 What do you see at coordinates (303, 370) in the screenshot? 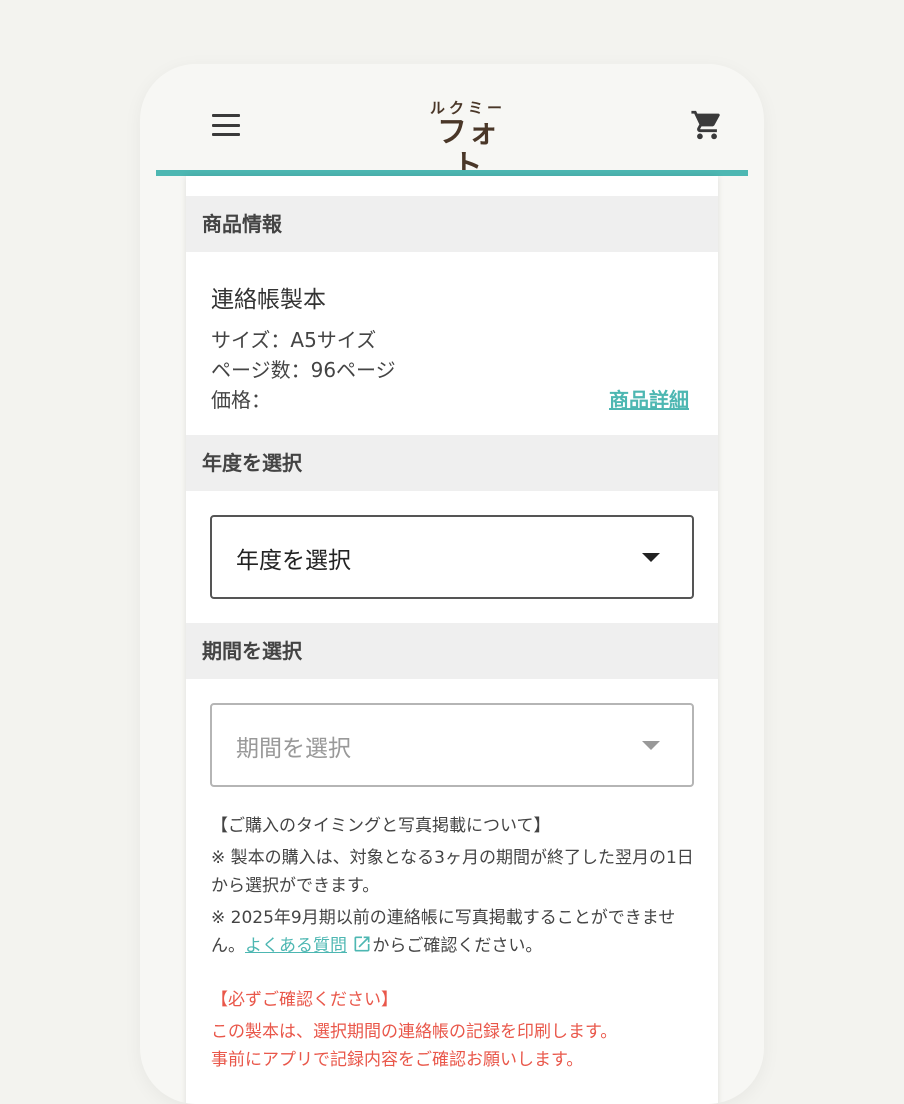
I see `product-pages: ページ数：96ページ` at bounding box center [303, 370].